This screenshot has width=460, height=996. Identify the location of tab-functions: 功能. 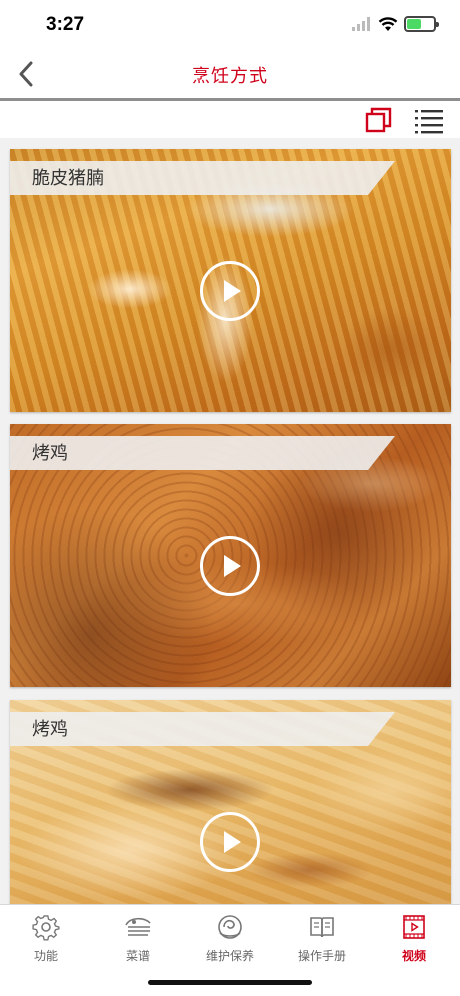
(46, 939).